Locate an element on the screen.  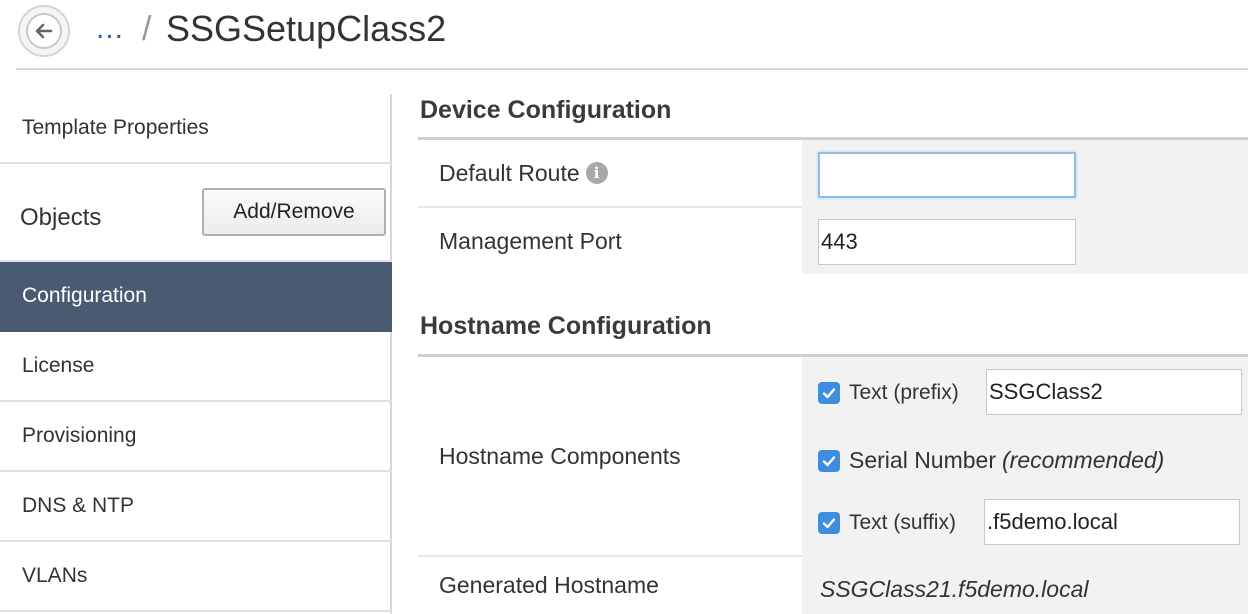
sidebar-item-label: License is located at coordinates (58, 365).